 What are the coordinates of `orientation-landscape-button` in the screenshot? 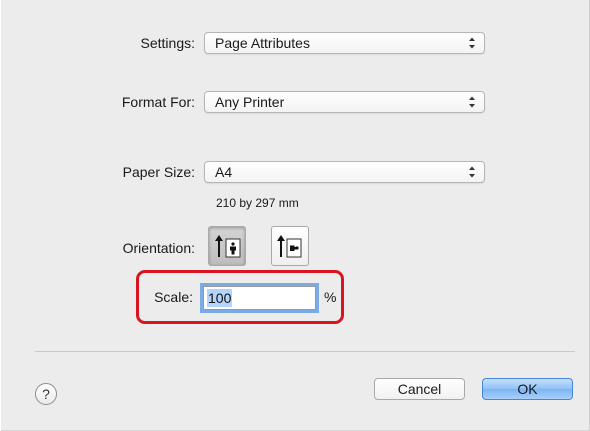 It's located at (290, 246).